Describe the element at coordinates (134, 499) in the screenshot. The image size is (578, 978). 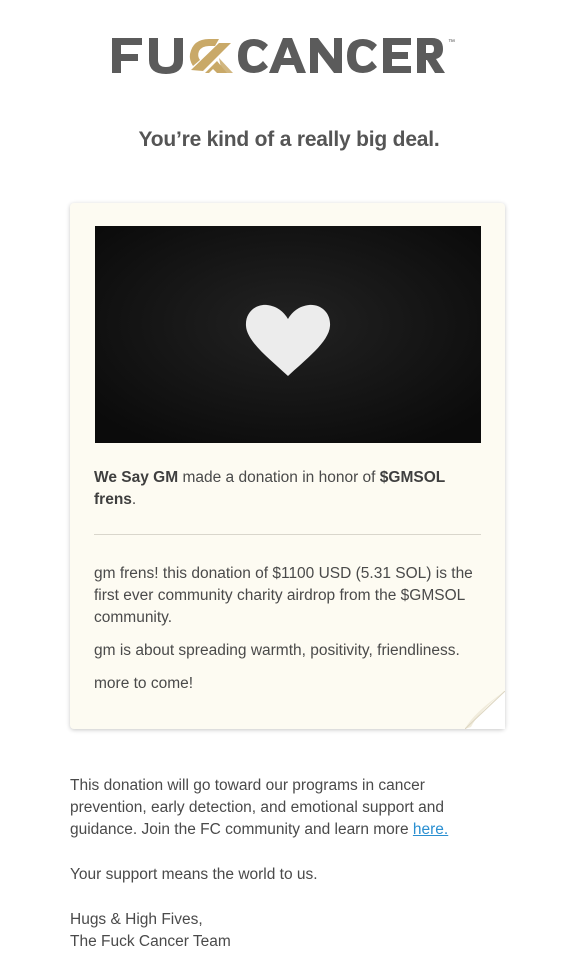
I see `honor-end: .` at that location.